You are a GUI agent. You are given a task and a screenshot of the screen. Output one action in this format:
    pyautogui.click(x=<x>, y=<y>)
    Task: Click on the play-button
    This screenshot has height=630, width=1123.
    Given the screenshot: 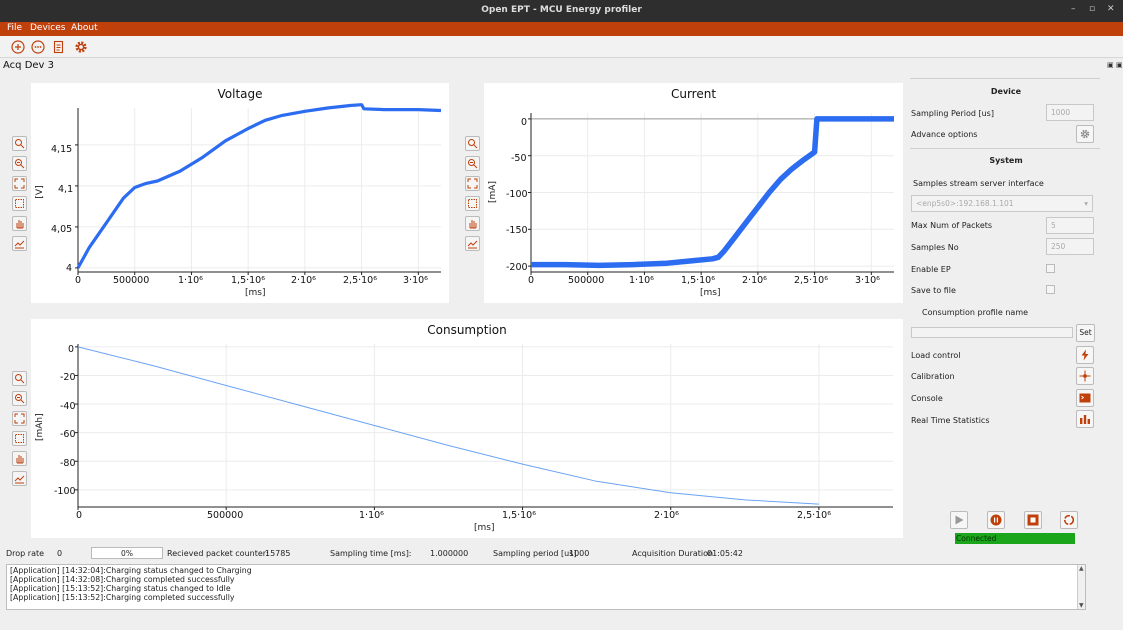 What is the action you would take?
    pyautogui.click(x=959, y=520)
    